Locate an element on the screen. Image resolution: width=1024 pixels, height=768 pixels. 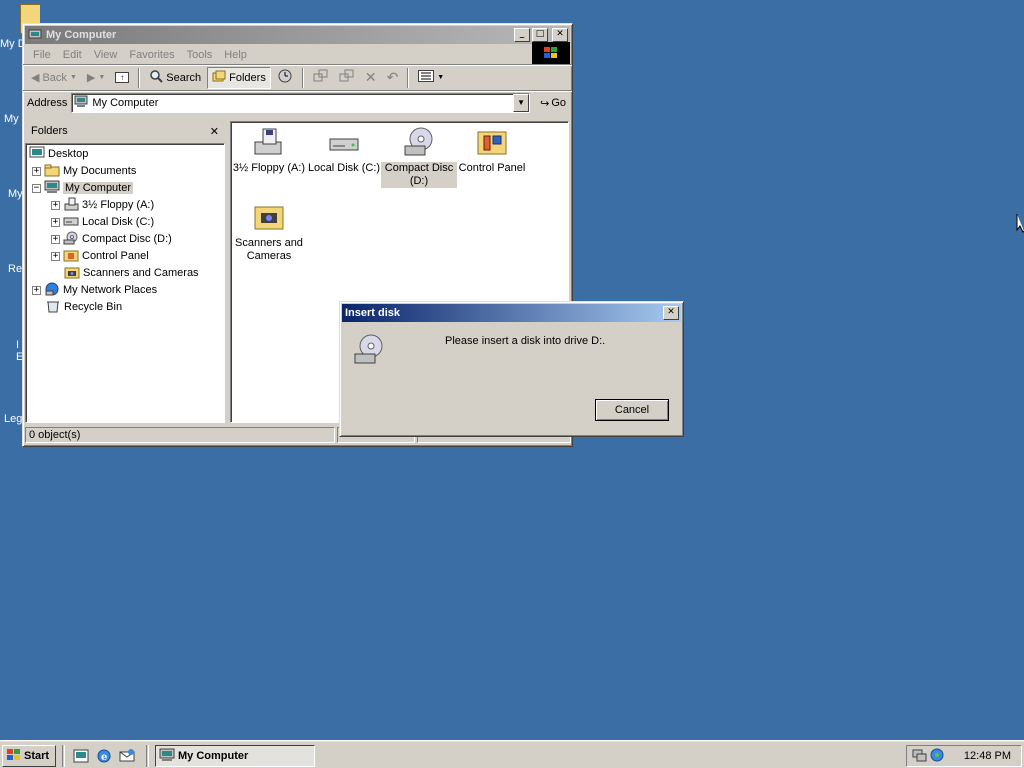
history-button is located at coordinates (285, 78).